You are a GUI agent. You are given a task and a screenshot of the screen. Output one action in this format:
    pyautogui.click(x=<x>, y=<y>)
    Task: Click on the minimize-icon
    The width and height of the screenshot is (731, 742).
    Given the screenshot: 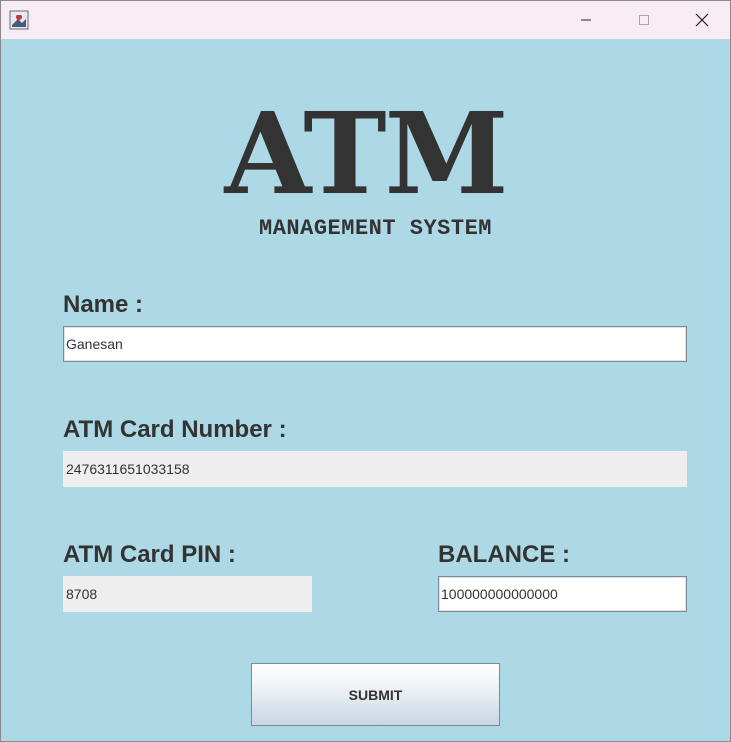 What is the action you would take?
    pyautogui.click(x=586, y=20)
    